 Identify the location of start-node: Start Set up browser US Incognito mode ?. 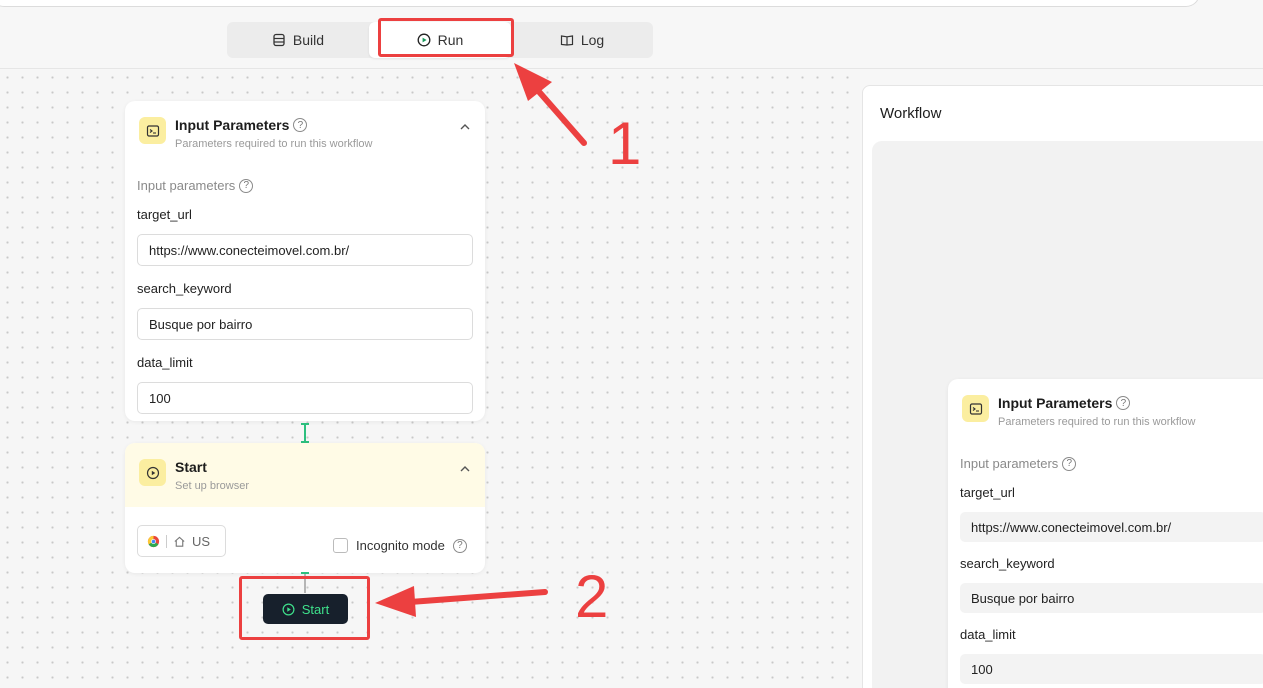
(305, 508).